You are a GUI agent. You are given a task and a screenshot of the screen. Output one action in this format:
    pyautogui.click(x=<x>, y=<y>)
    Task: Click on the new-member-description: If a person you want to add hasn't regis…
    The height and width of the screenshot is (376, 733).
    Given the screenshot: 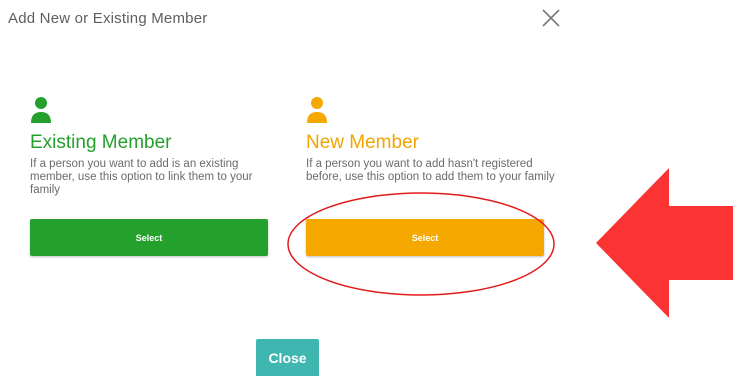 What is the action you would take?
    pyautogui.click(x=430, y=170)
    